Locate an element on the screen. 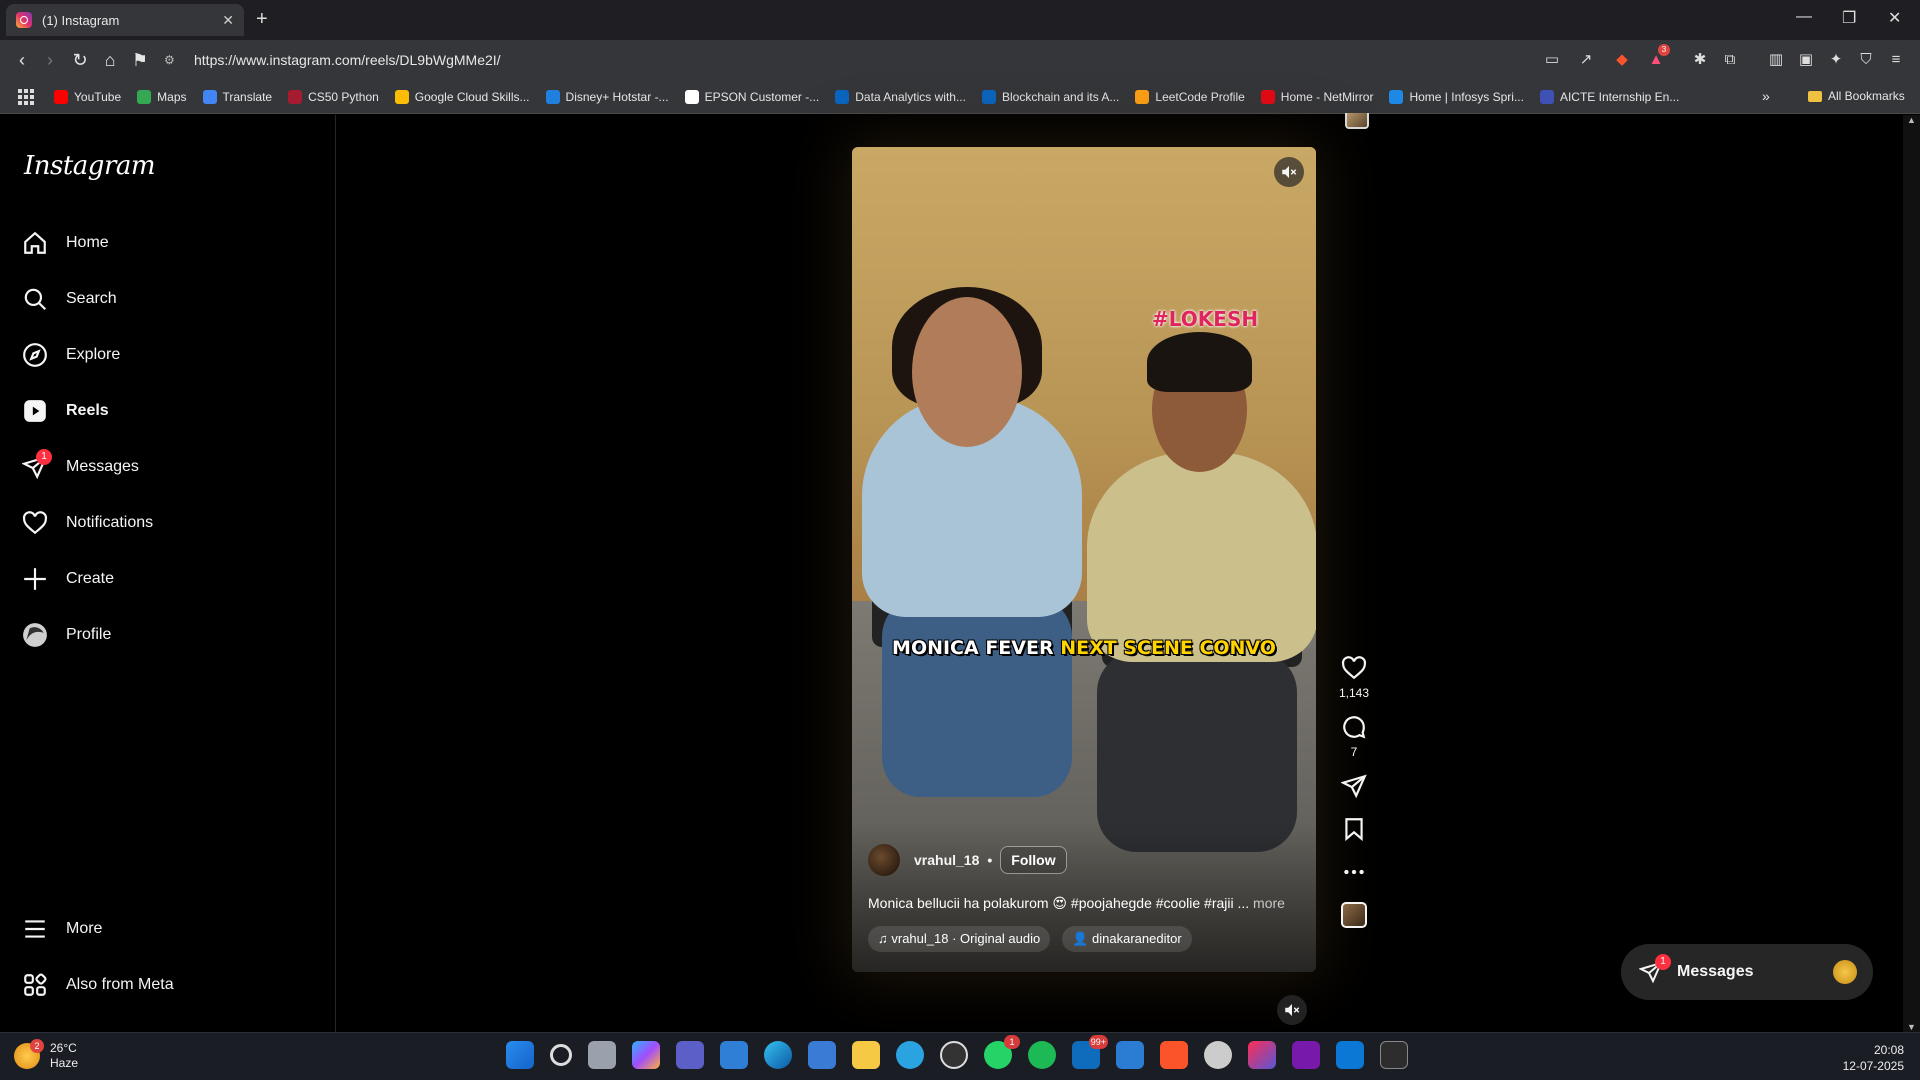 The height and width of the screenshot is (1080, 1920). vscode-icon is located at coordinates (1350, 1055).